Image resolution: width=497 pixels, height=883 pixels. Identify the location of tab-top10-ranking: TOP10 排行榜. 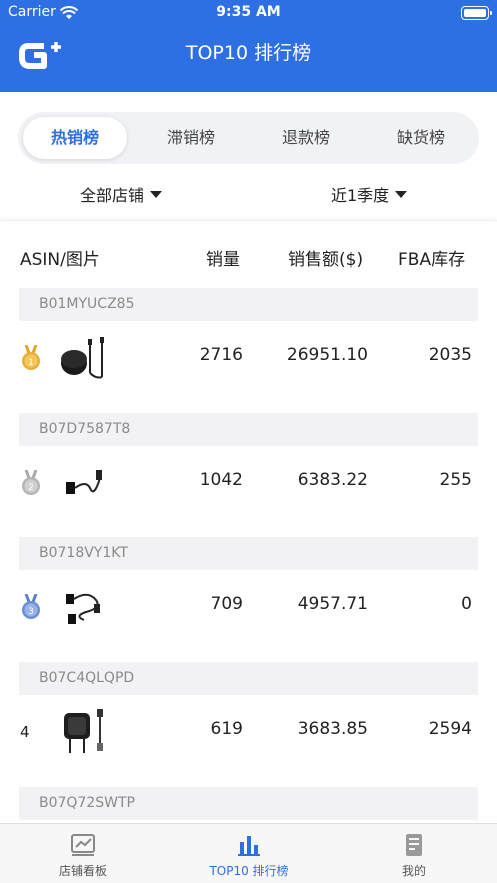
(249, 855).